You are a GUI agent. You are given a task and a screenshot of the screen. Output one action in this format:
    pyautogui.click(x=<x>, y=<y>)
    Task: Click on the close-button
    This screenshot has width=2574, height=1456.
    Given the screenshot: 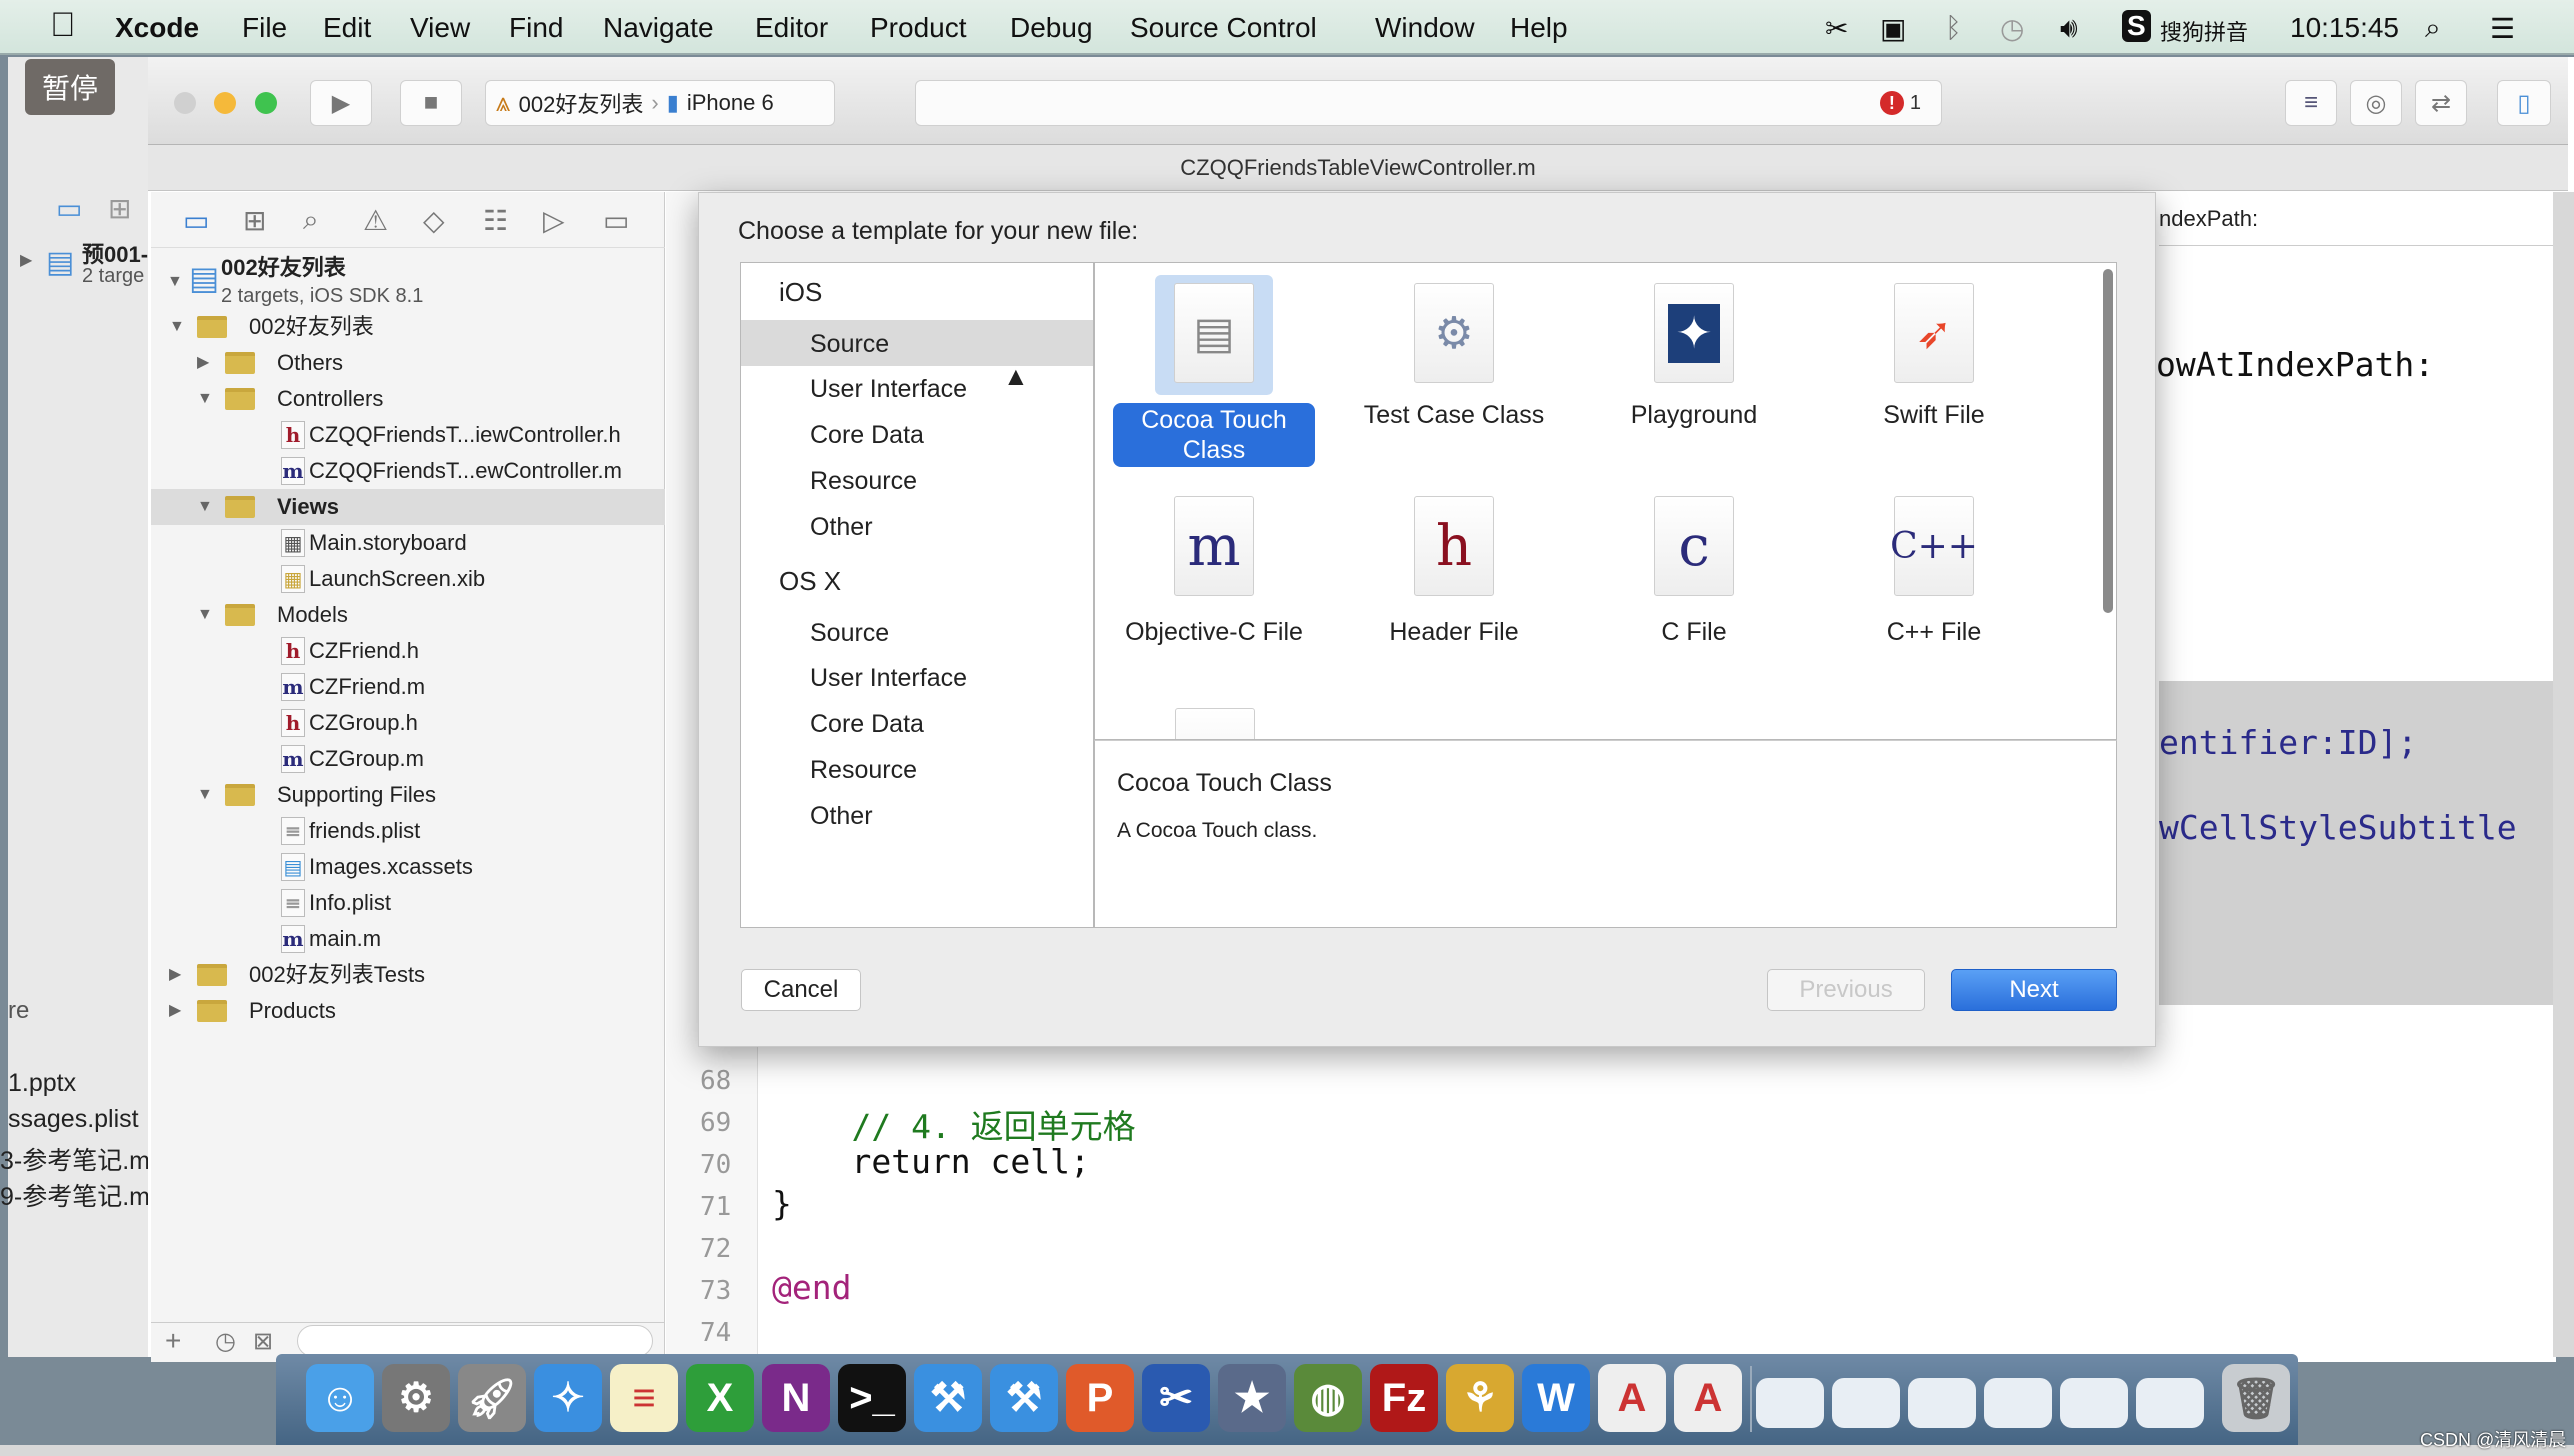 What is the action you would take?
    pyautogui.click(x=185, y=103)
    